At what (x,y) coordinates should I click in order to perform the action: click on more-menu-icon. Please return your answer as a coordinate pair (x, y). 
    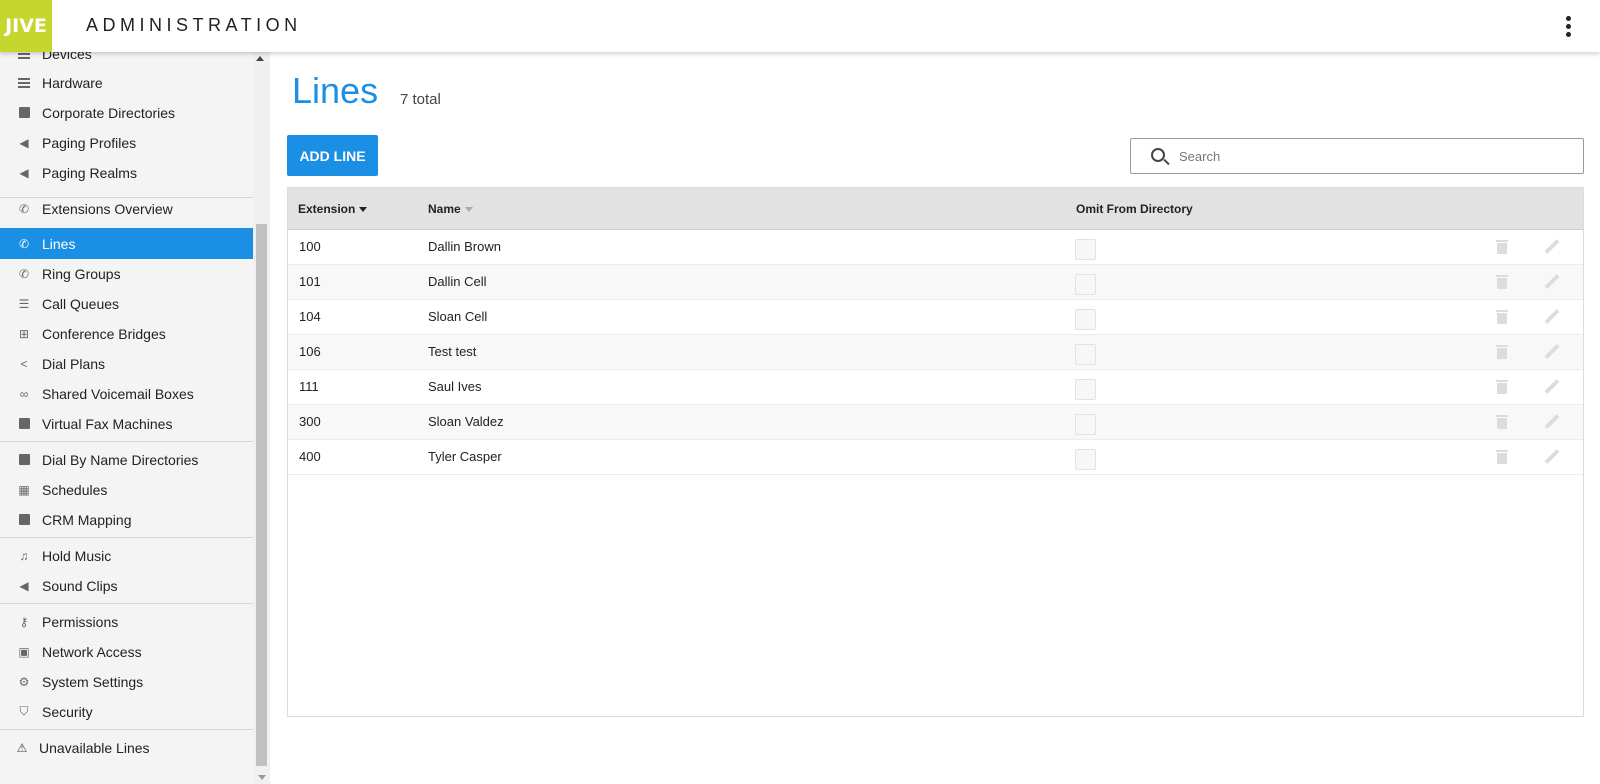
    Looking at the image, I should click on (1568, 27).